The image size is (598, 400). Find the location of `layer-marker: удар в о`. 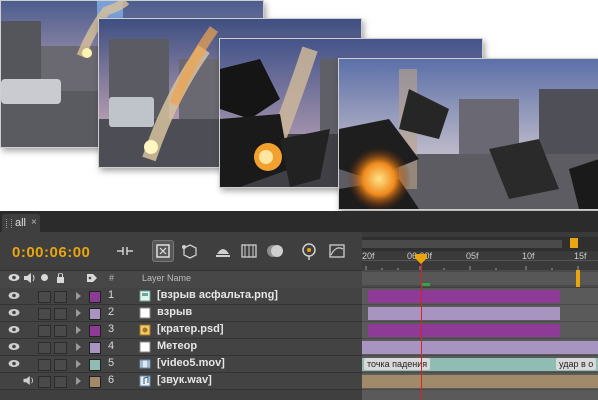

layer-marker: удар в о is located at coordinates (576, 364).